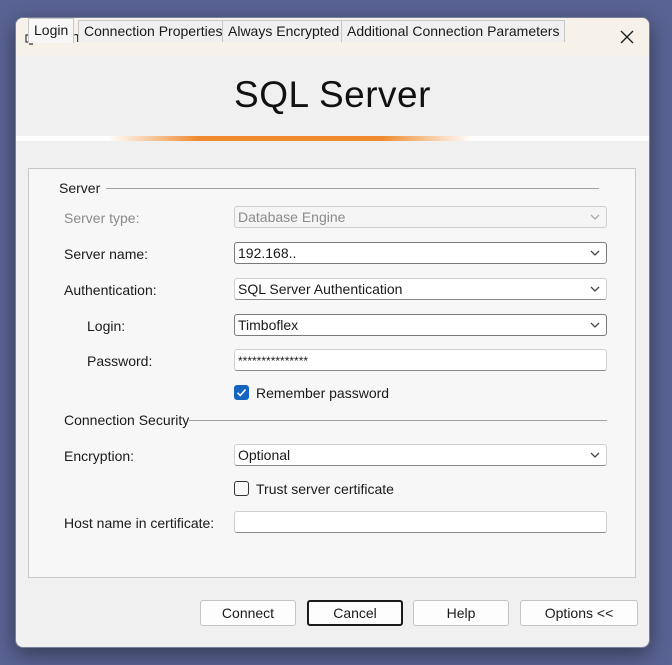  Describe the element at coordinates (320, 289) in the screenshot. I see `authentication-value: SQL Server Authentication` at that location.